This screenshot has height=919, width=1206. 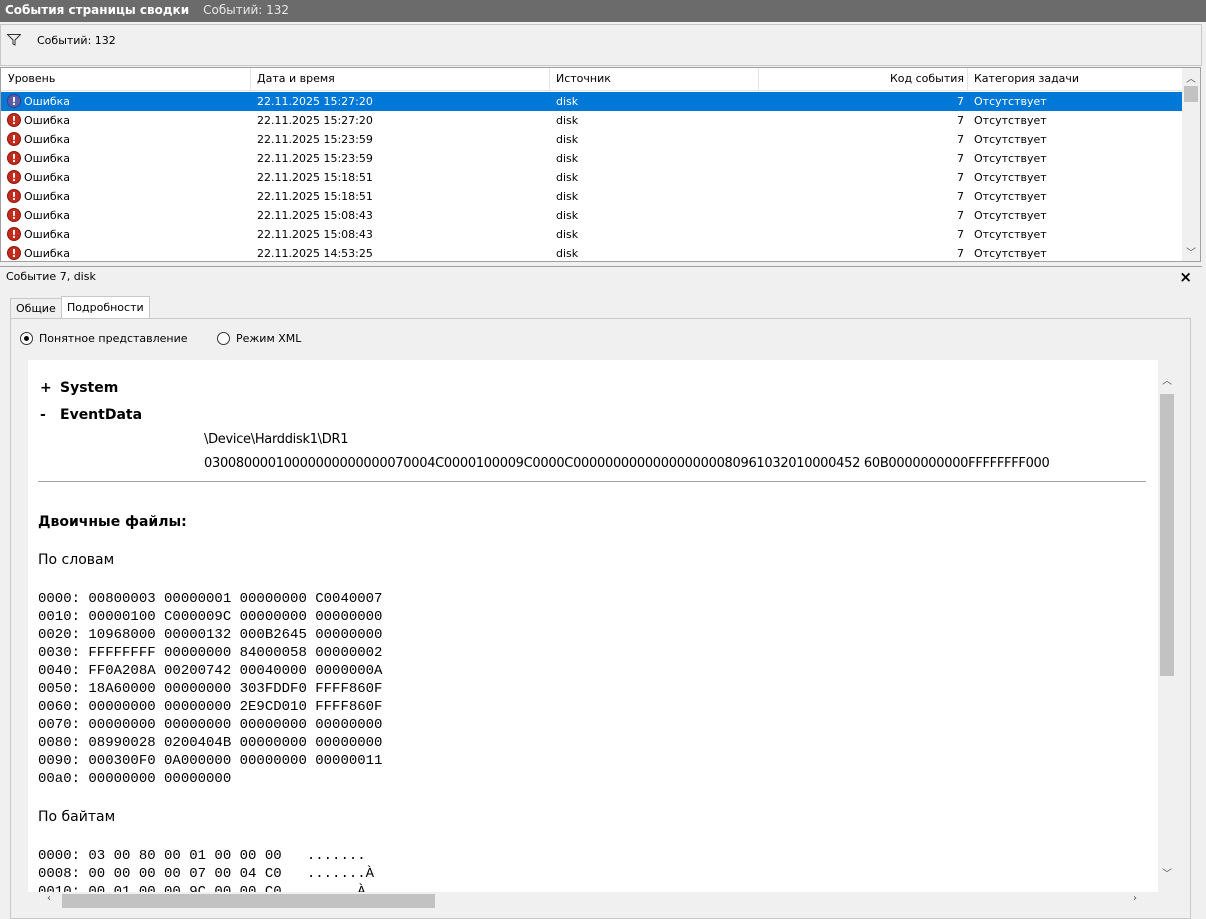 What do you see at coordinates (31, 80) in the screenshot?
I see `col-level: Уровень` at bounding box center [31, 80].